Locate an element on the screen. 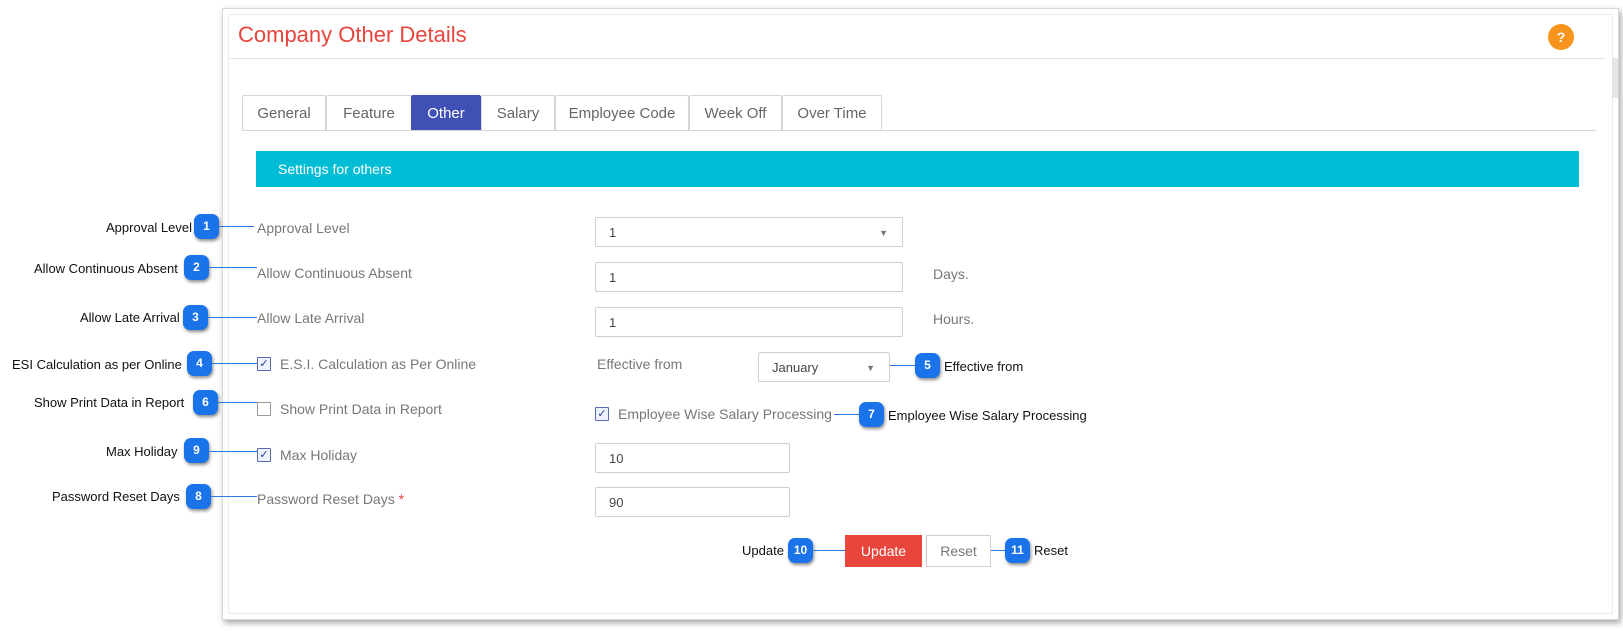 The width and height of the screenshot is (1623, 631). required-mark: * is located at coordinates (401, 499).